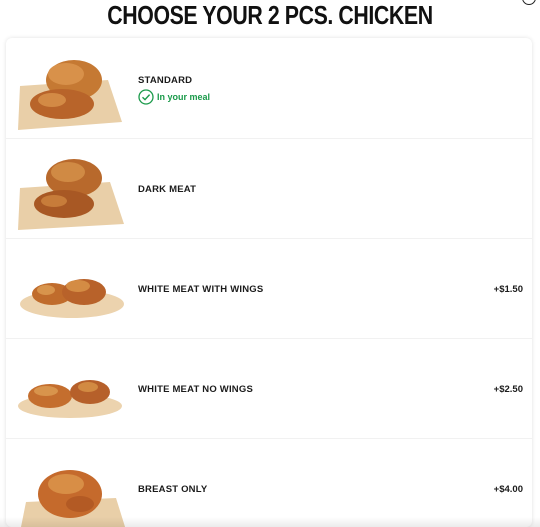  Describe the element at coordinates (72, 298) in the screenshot. I see `white-meat-wings-chicken-image` at that location.